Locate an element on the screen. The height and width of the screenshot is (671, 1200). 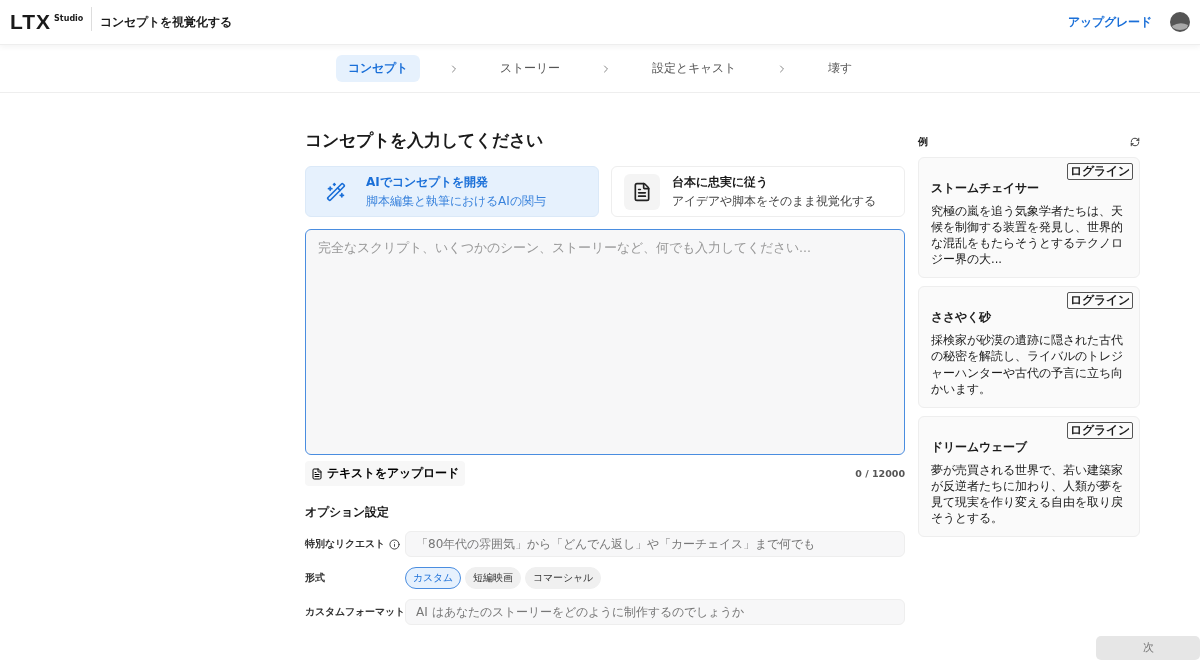
magic-wand-icon is located at coordinates (336, 191).